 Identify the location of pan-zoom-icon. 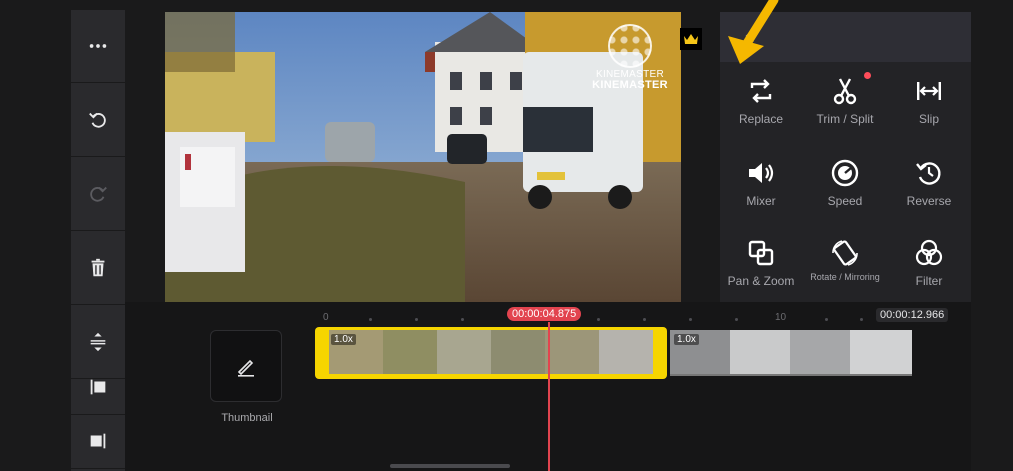
(761, 253).